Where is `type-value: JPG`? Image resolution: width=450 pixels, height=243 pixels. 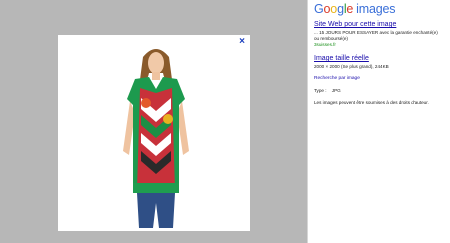
type-value: JPG is located at coordinates (336, 90).